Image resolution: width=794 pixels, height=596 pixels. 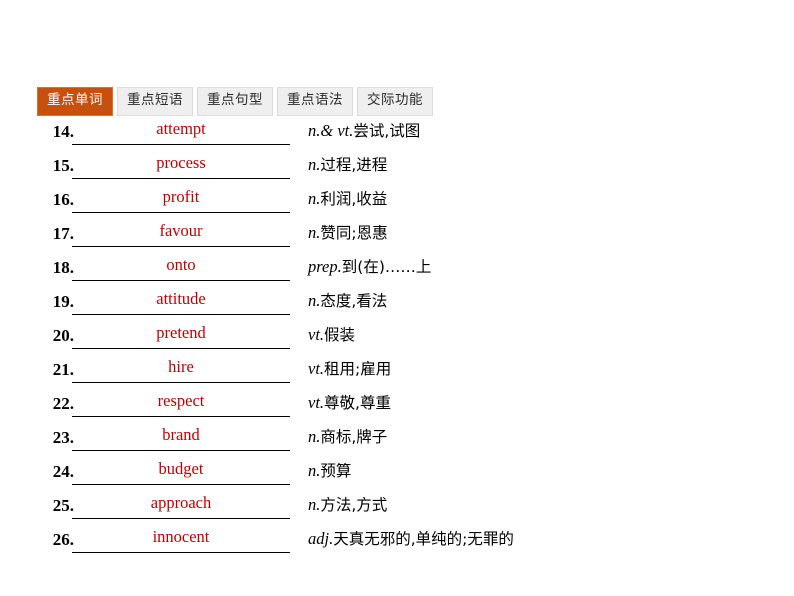 I want to click on answer-blank: budget, so click(x=181, y=471).